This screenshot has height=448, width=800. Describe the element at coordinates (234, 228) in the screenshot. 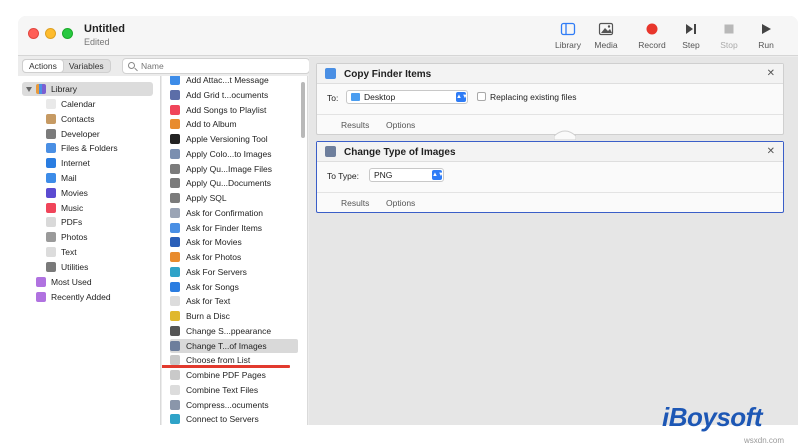

I see `action-item-ask-for-finder-items: Ask for Finder Items` at that location.